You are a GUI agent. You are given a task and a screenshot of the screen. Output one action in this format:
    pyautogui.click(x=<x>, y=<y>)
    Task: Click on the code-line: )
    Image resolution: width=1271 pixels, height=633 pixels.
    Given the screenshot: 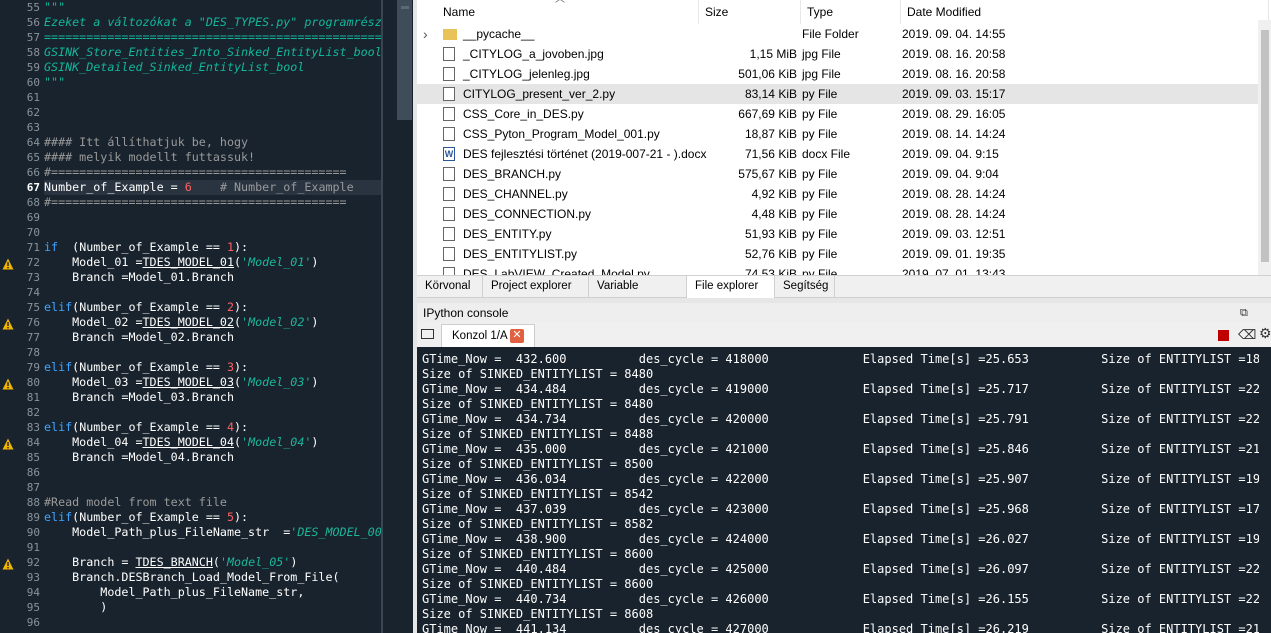 What is the action you would take?
    pyautogui.click(x=75, y=607)
    